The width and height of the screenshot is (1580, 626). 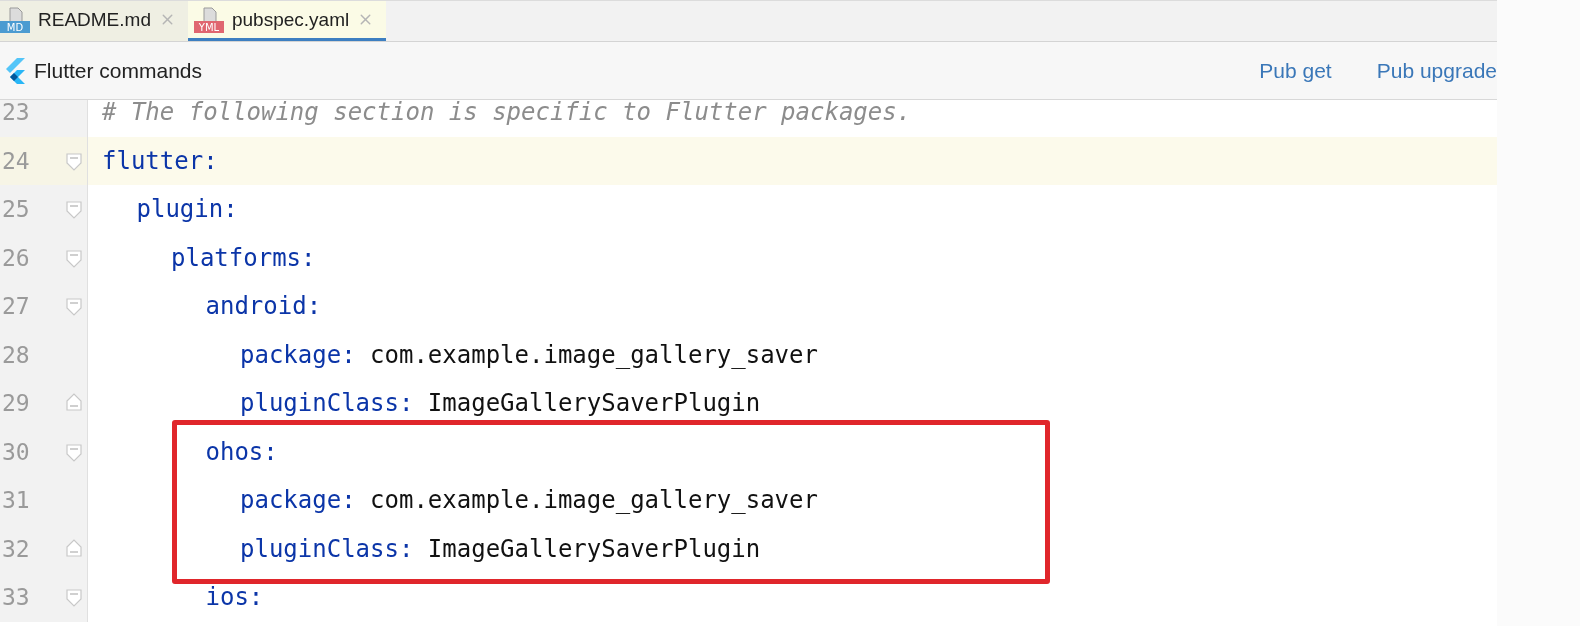 I want to click on line-number: 32, so click(x=16, y=548).